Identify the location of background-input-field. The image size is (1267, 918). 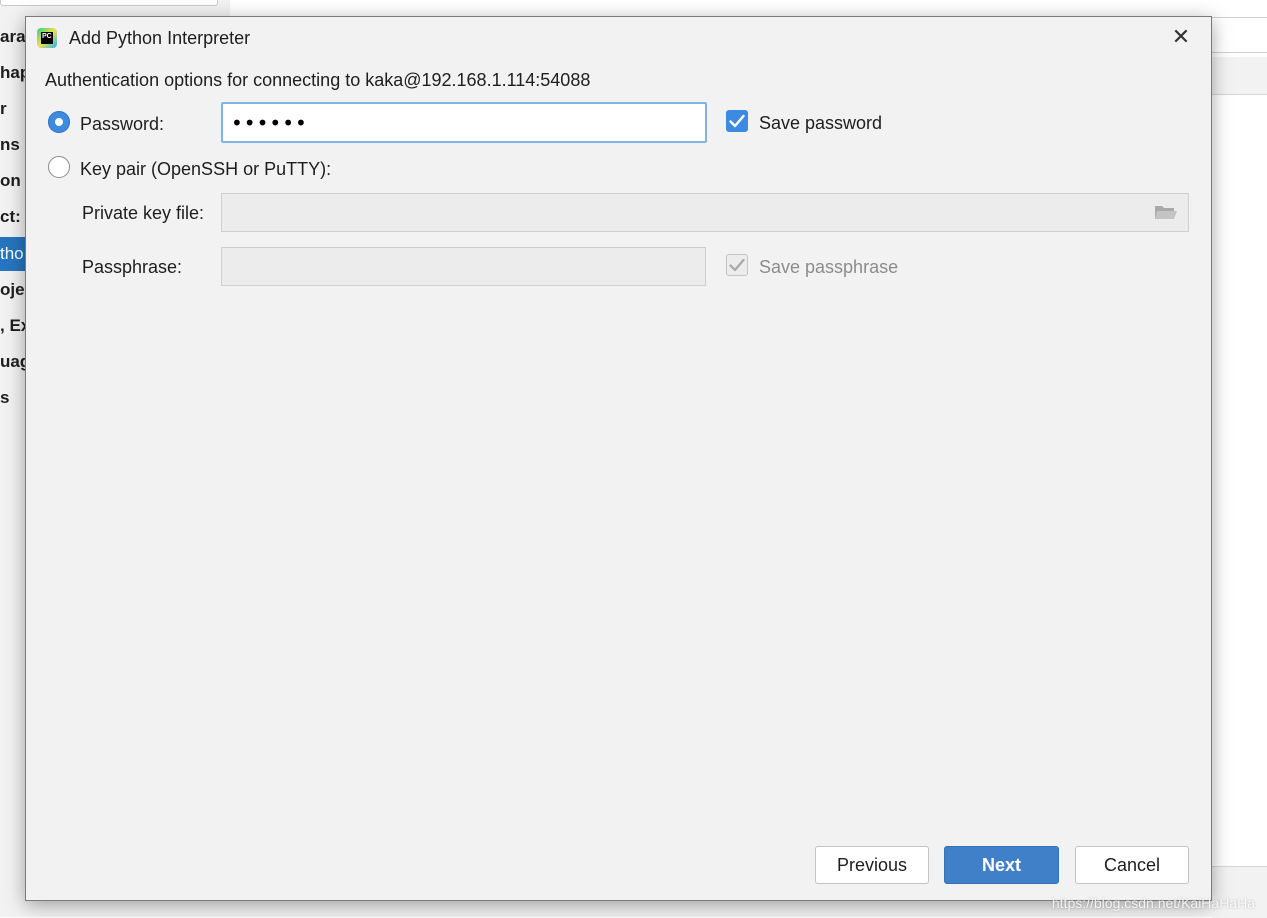
(1239, 35).